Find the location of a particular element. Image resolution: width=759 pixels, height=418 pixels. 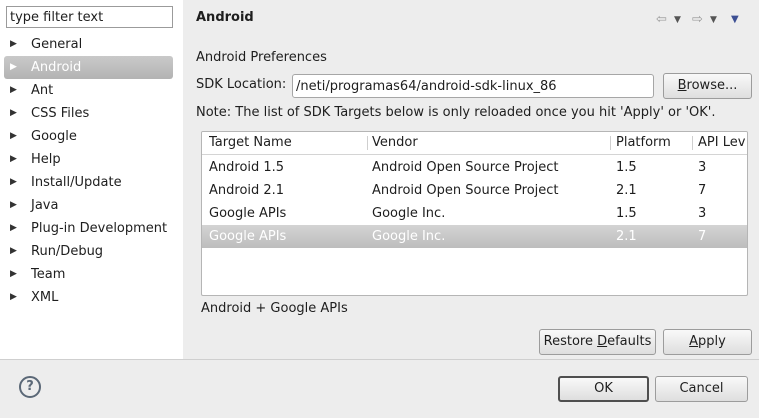

tree-item-label: XML is located at coordinates (45, 297).